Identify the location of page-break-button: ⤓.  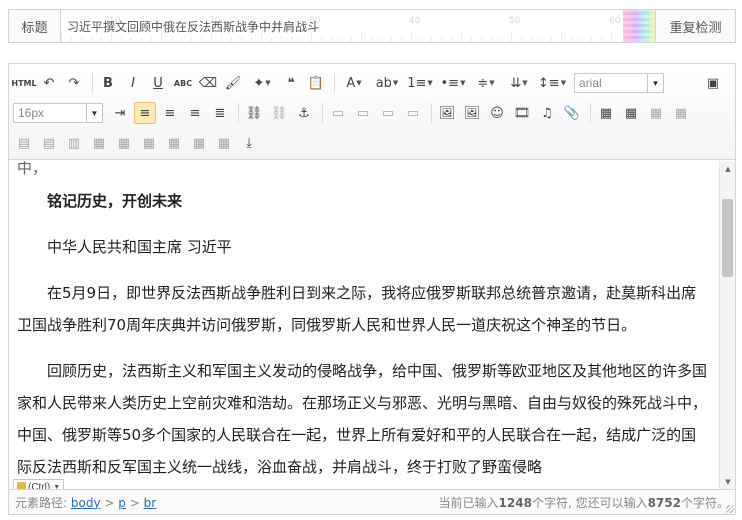
(249, 143).